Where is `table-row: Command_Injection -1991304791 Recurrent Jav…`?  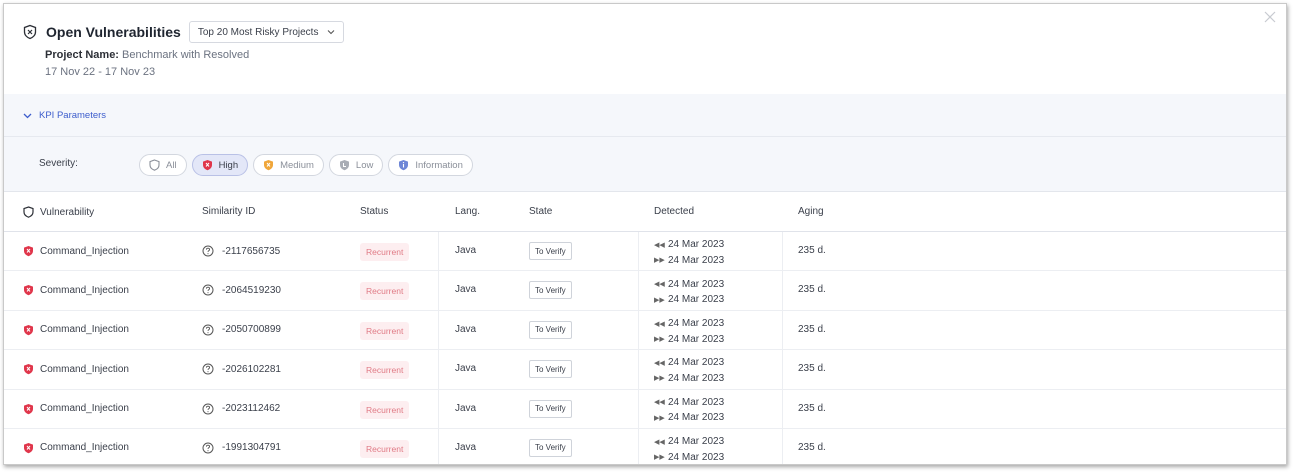
table-row: Command_Injection -1991304791 Recurrent Jav… is located at coordinates (645, 446).